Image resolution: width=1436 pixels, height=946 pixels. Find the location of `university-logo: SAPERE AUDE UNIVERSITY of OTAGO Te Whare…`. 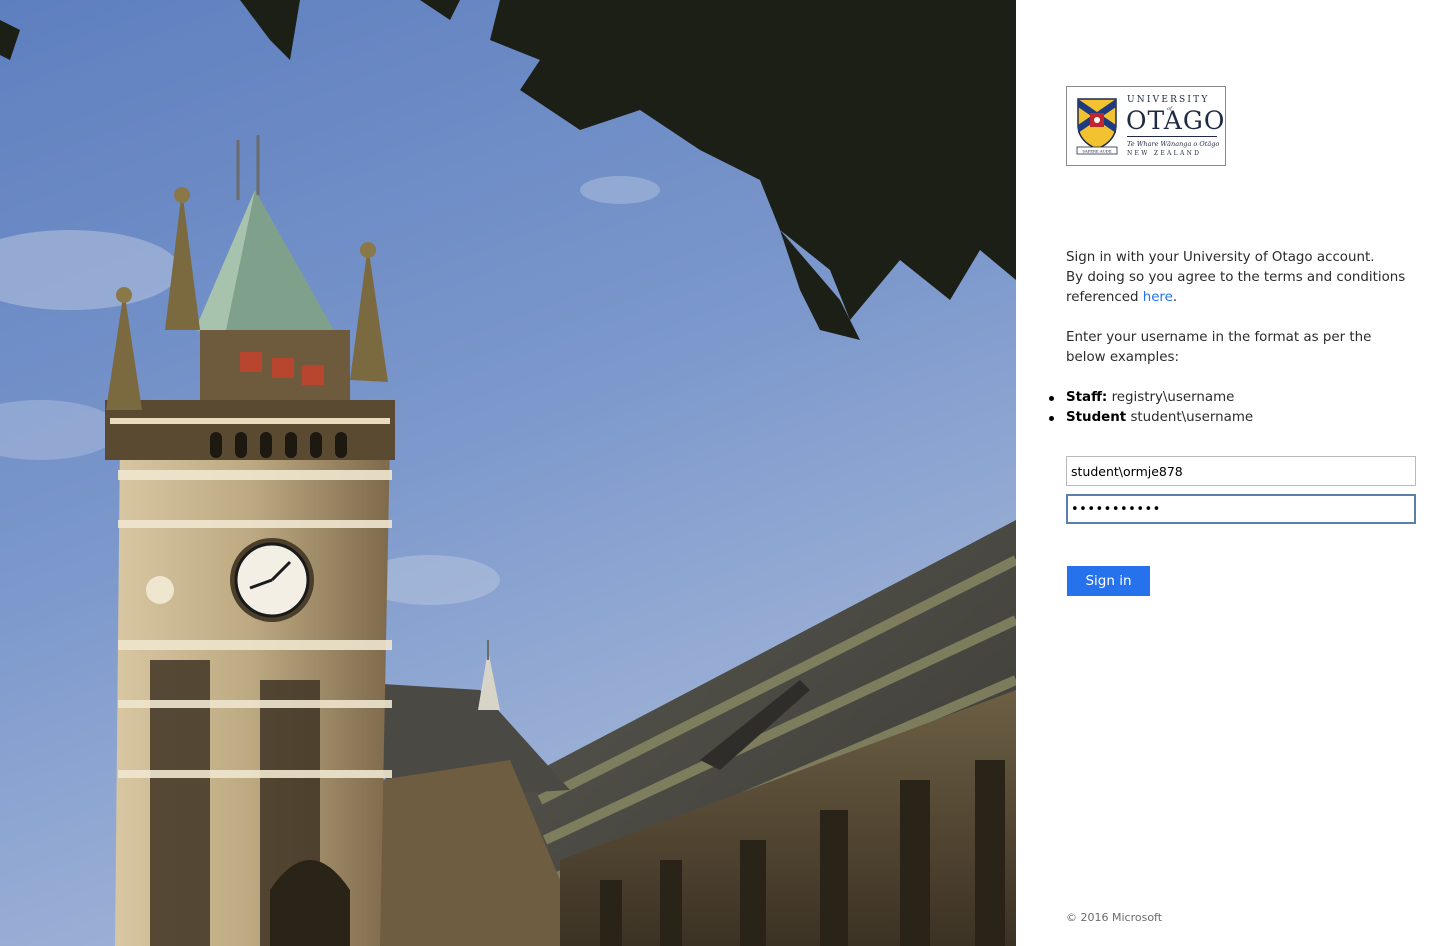

university-logo: SAPERE AUDE UNIVERSITY of OTAGO Te Whare… is located at coordinates (1146, 126).